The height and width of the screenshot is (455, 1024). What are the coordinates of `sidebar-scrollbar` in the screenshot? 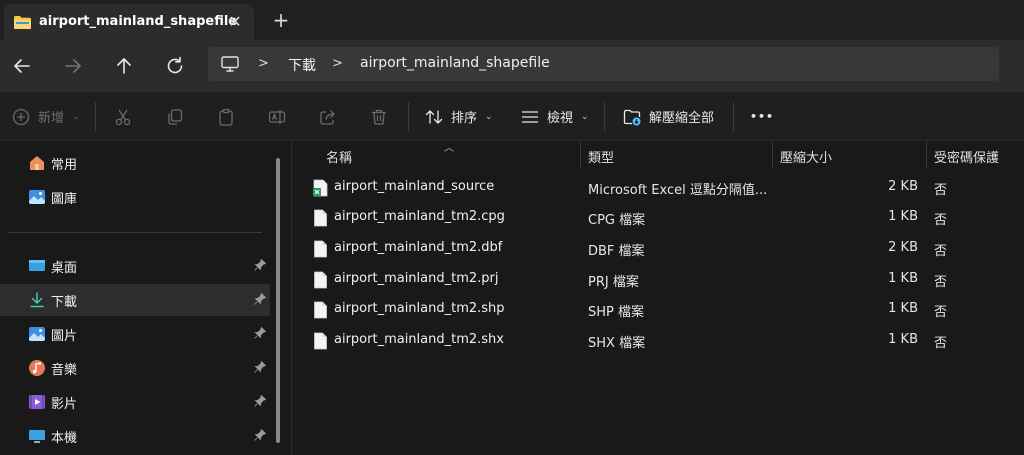 It's located at (278, 300).